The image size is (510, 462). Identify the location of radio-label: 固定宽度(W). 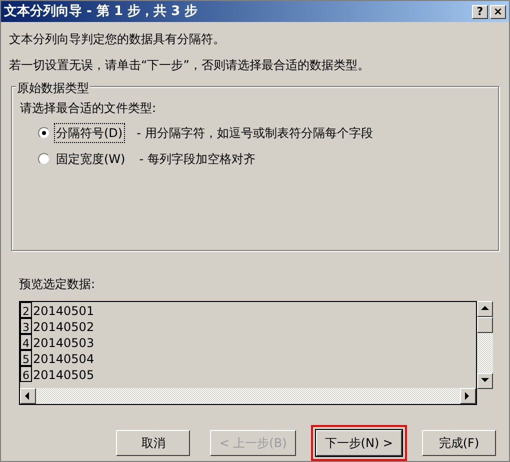
(91, 159).